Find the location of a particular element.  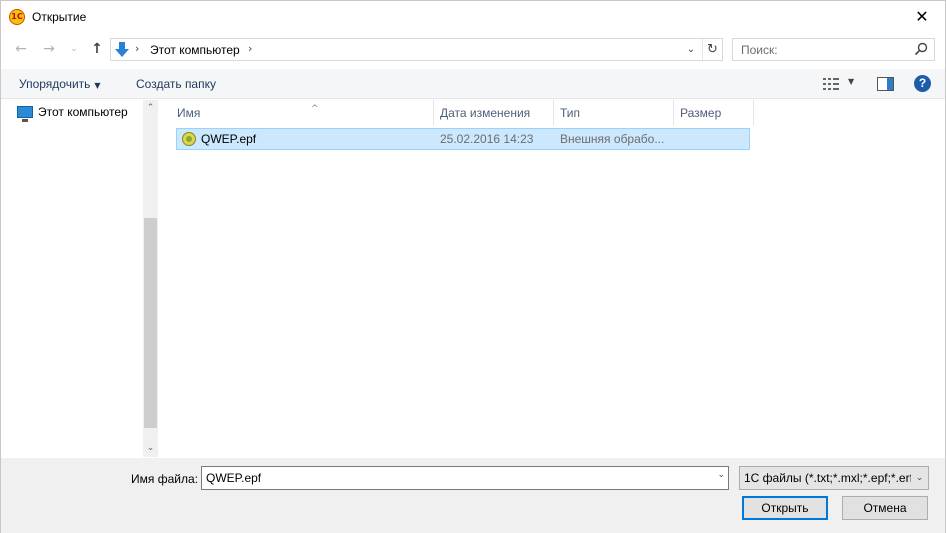

filename-input: QWEP.epf ⌄ is located at coordinates (465, 478).